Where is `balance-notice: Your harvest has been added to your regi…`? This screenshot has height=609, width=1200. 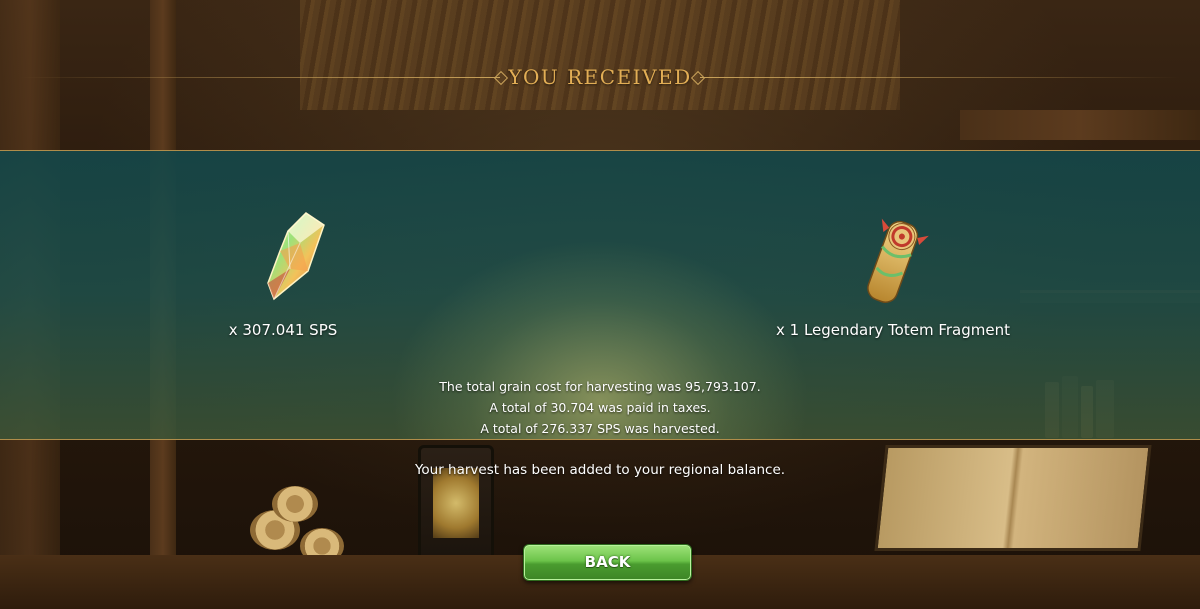
balance-notice: Your harvest has been added to your regi… is located at coordinates (600, 470).